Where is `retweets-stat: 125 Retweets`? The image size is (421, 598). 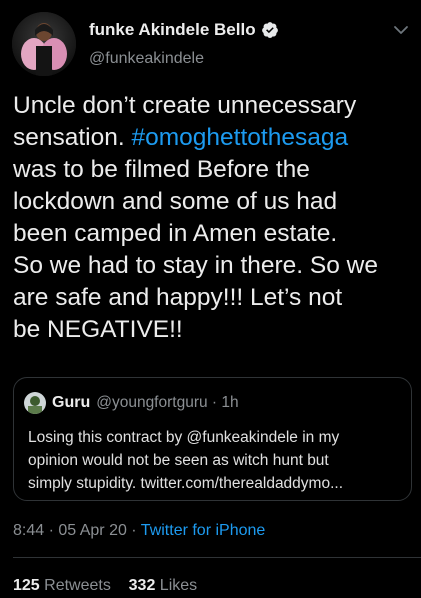 retweets-stat: 125 Retweets is located at coordinates (62, 585).